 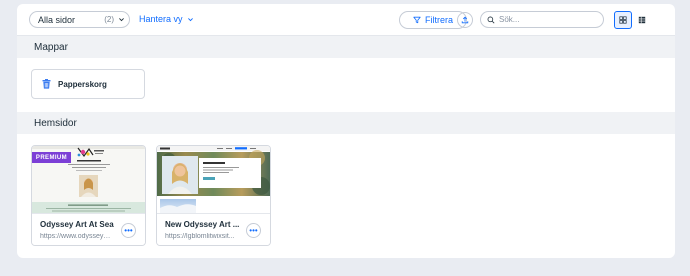 I want to click on search-input, so click(x=549, y=19).